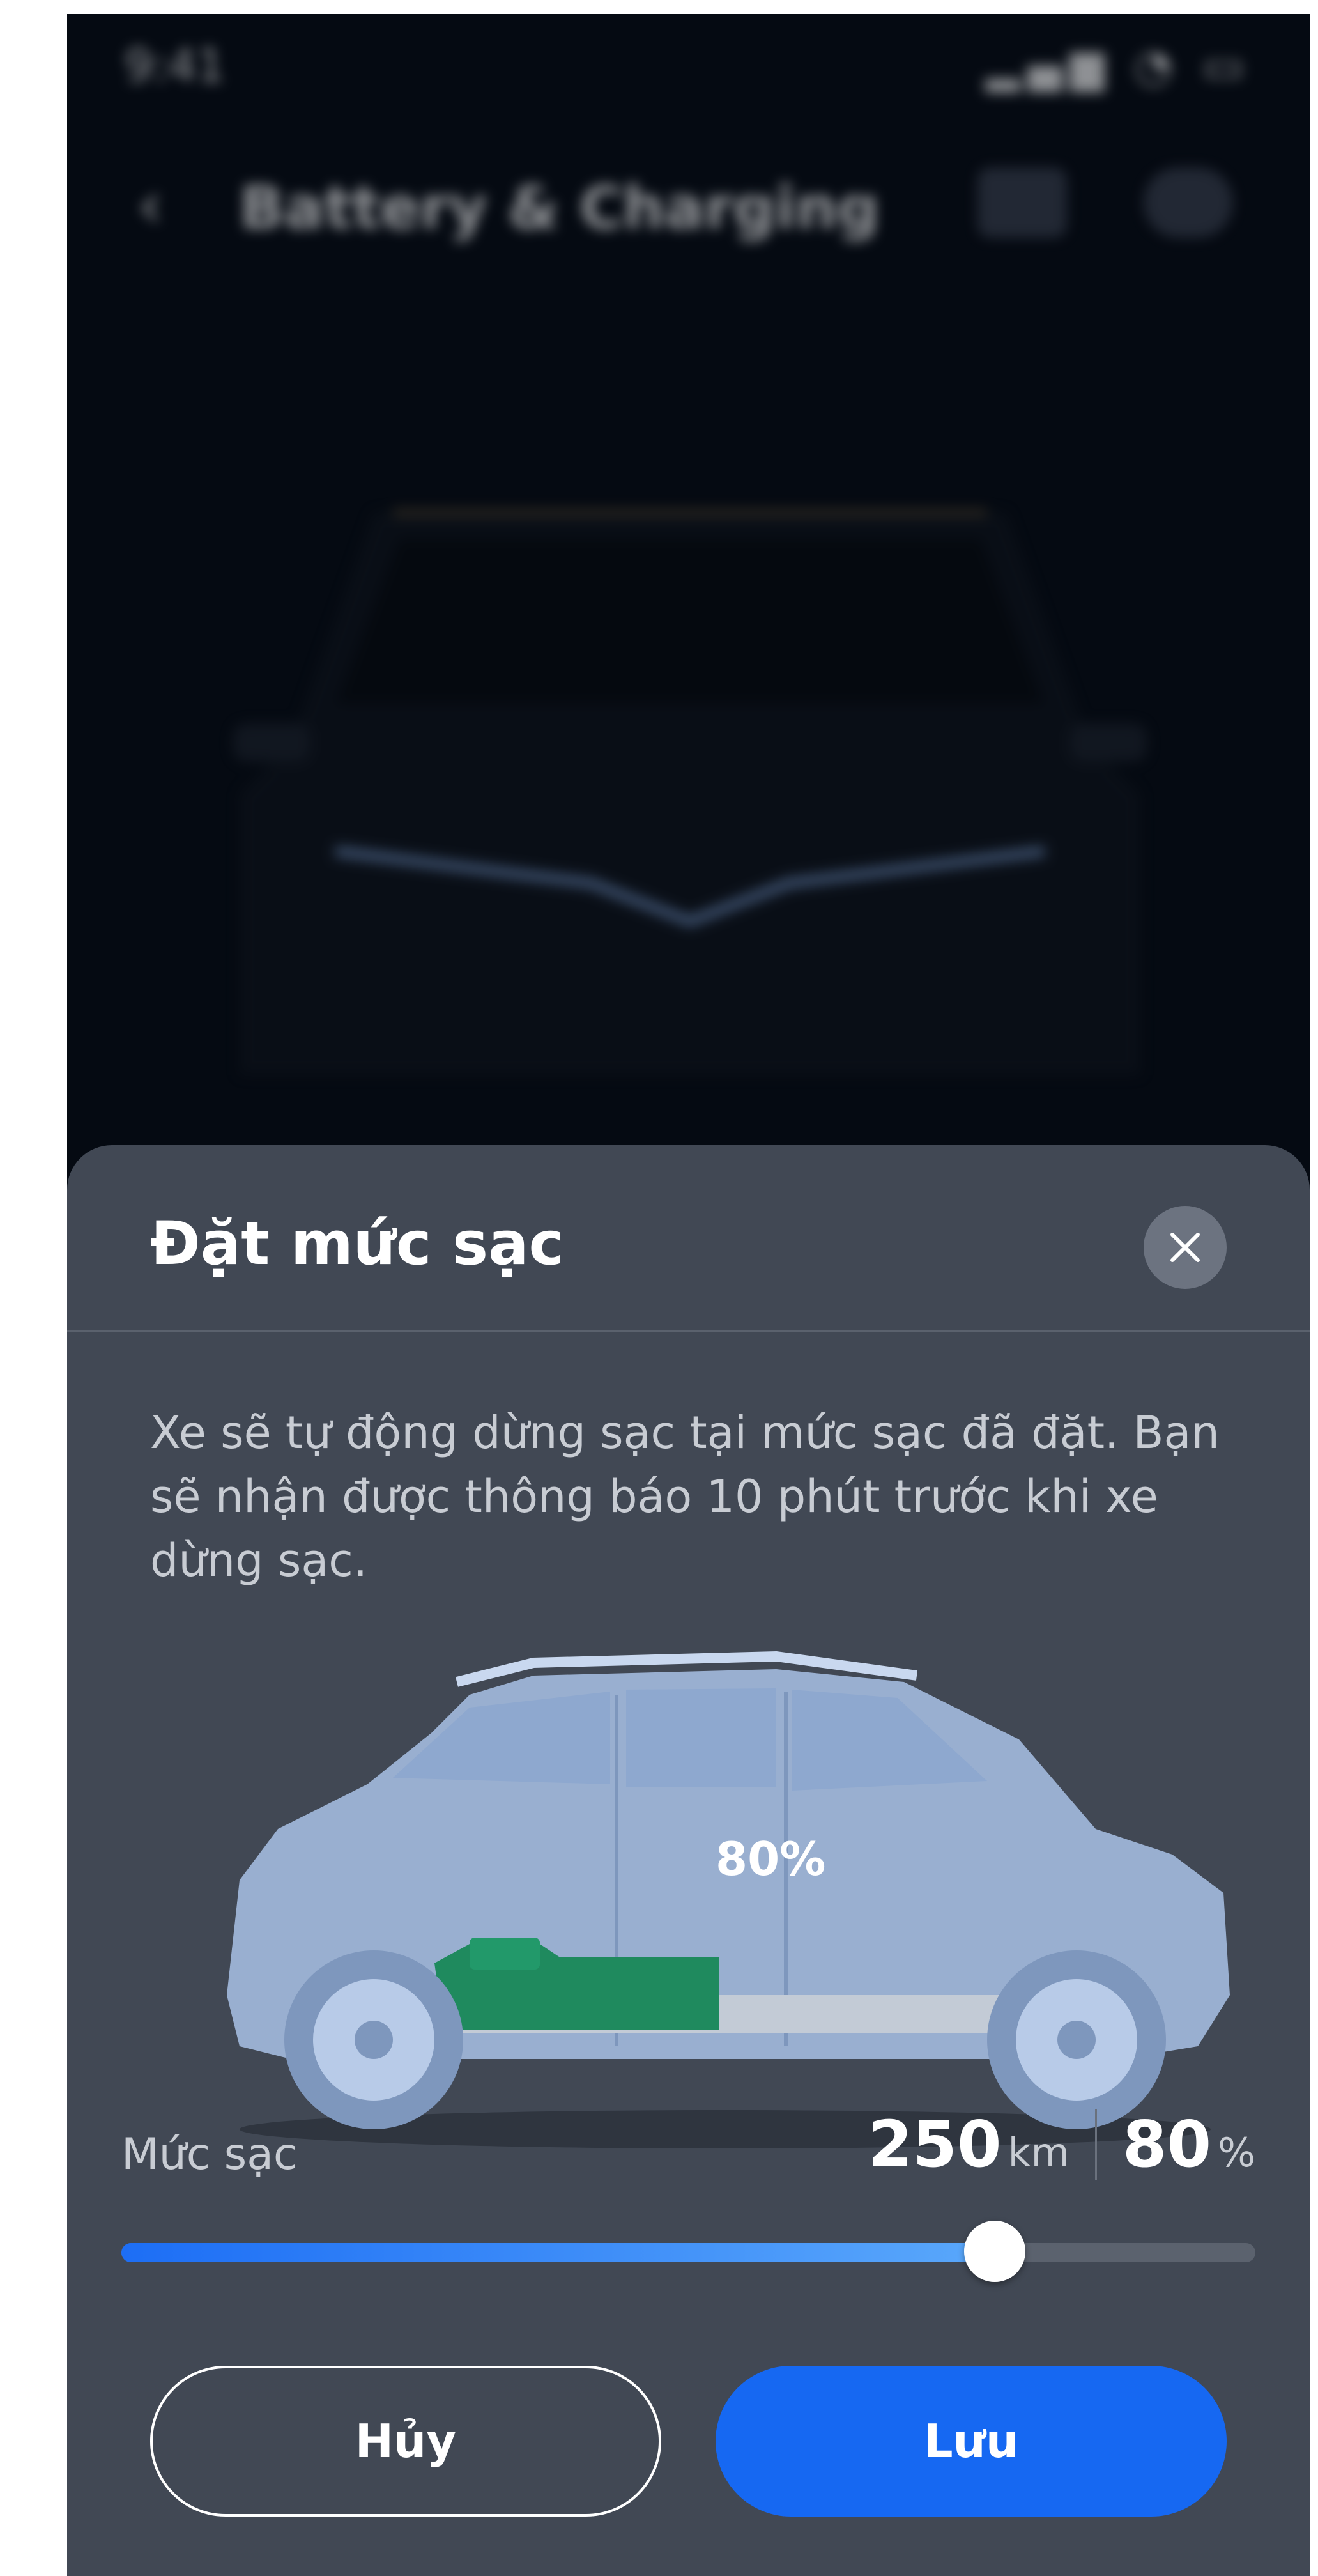  I want to click on close-icon, so click(1185, 1247).